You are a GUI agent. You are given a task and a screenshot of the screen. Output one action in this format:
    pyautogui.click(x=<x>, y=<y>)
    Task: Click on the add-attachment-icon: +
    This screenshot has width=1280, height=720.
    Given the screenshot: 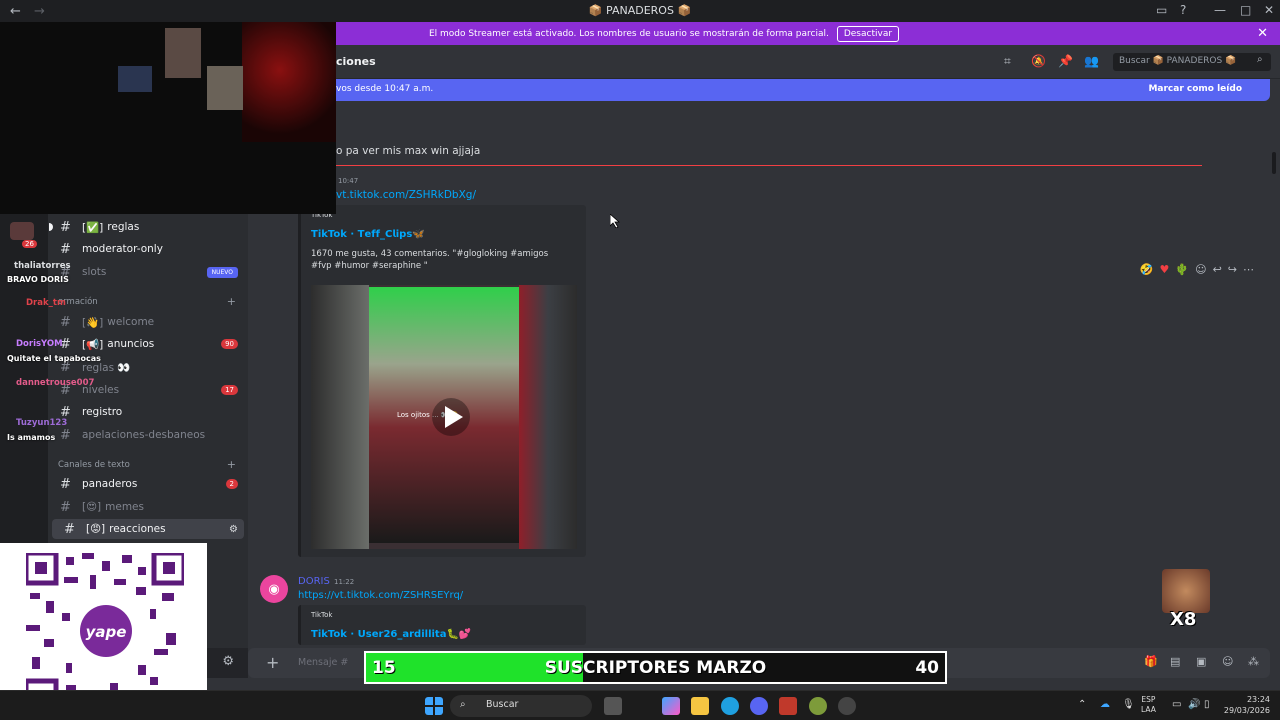 What is the action you would take?
    pyautogui.click(x=272, y=662)
    